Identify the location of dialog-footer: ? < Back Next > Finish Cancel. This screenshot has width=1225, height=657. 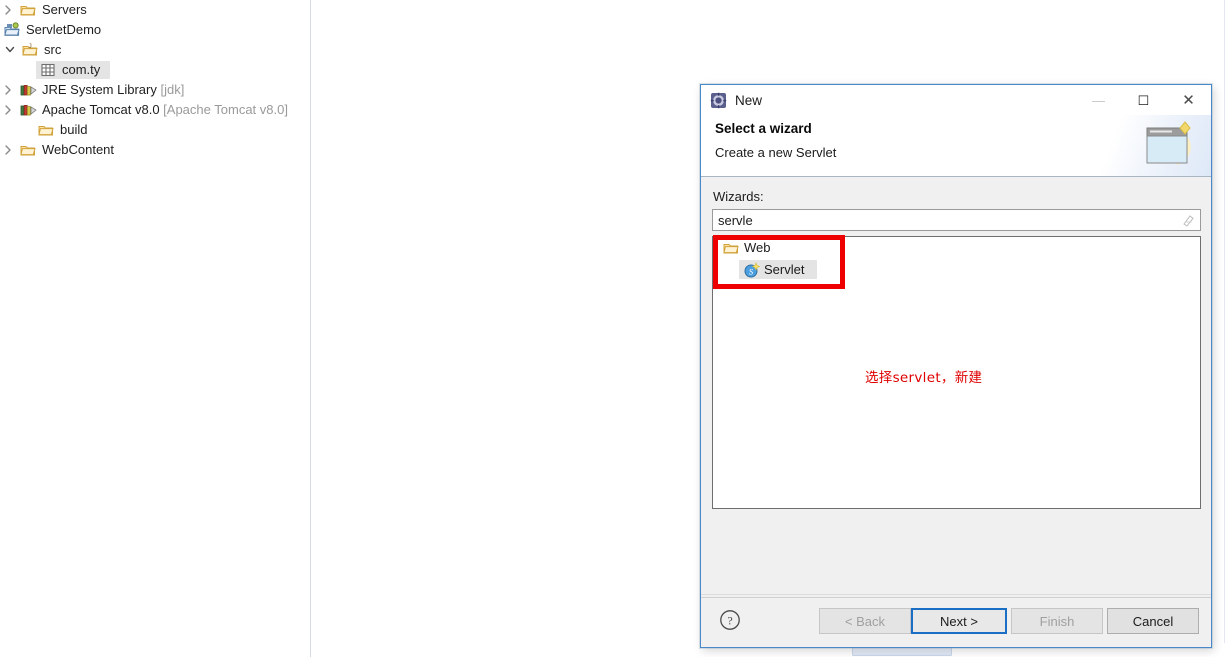
(956, 620).